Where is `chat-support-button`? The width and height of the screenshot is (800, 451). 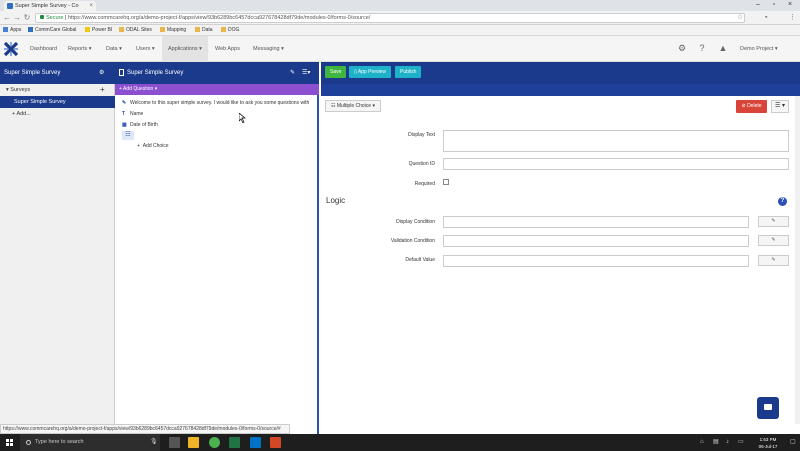
chat-support-button is located at coordinates (768, 408).